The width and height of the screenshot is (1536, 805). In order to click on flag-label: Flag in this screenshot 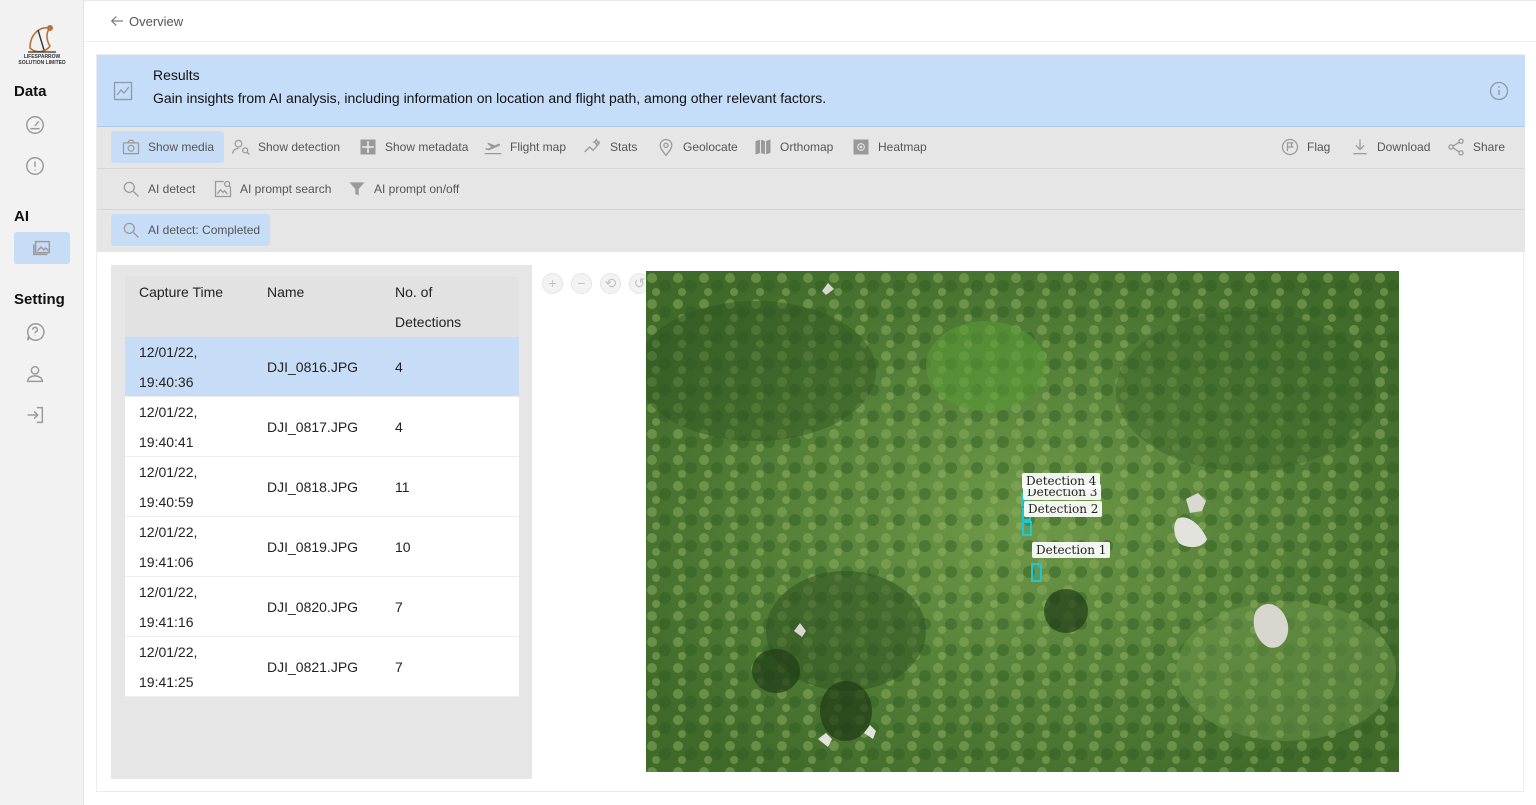, I will do `click(1319, 147)`.